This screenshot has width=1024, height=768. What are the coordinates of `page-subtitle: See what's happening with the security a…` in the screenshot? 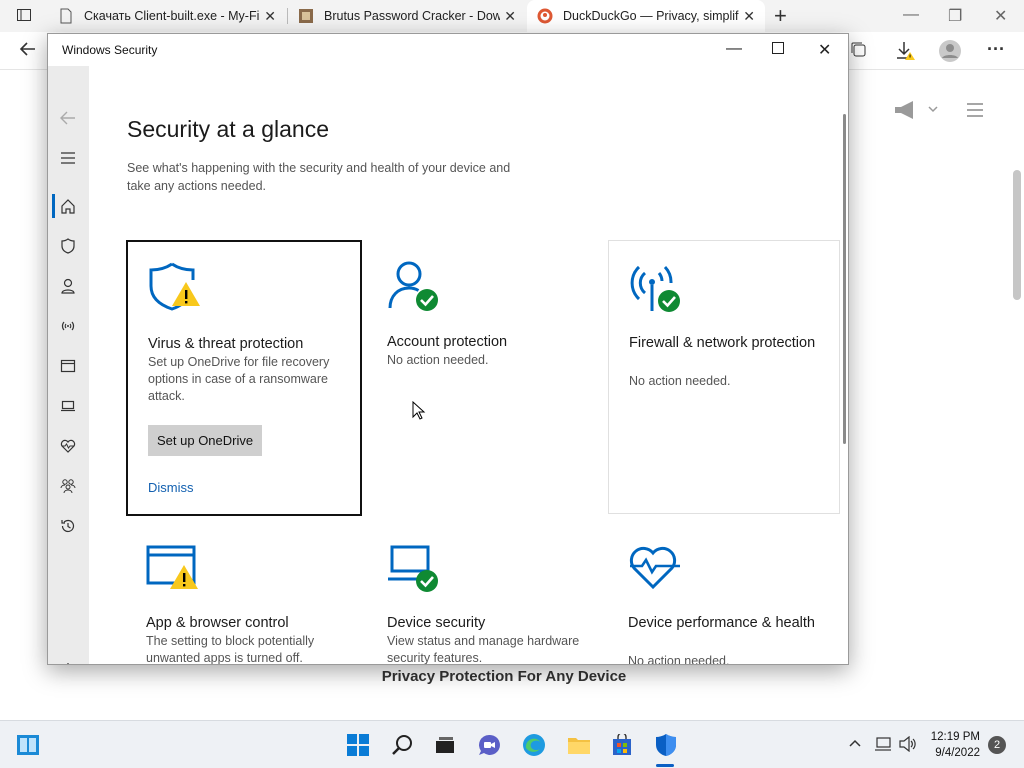 It's located at (319, 177).